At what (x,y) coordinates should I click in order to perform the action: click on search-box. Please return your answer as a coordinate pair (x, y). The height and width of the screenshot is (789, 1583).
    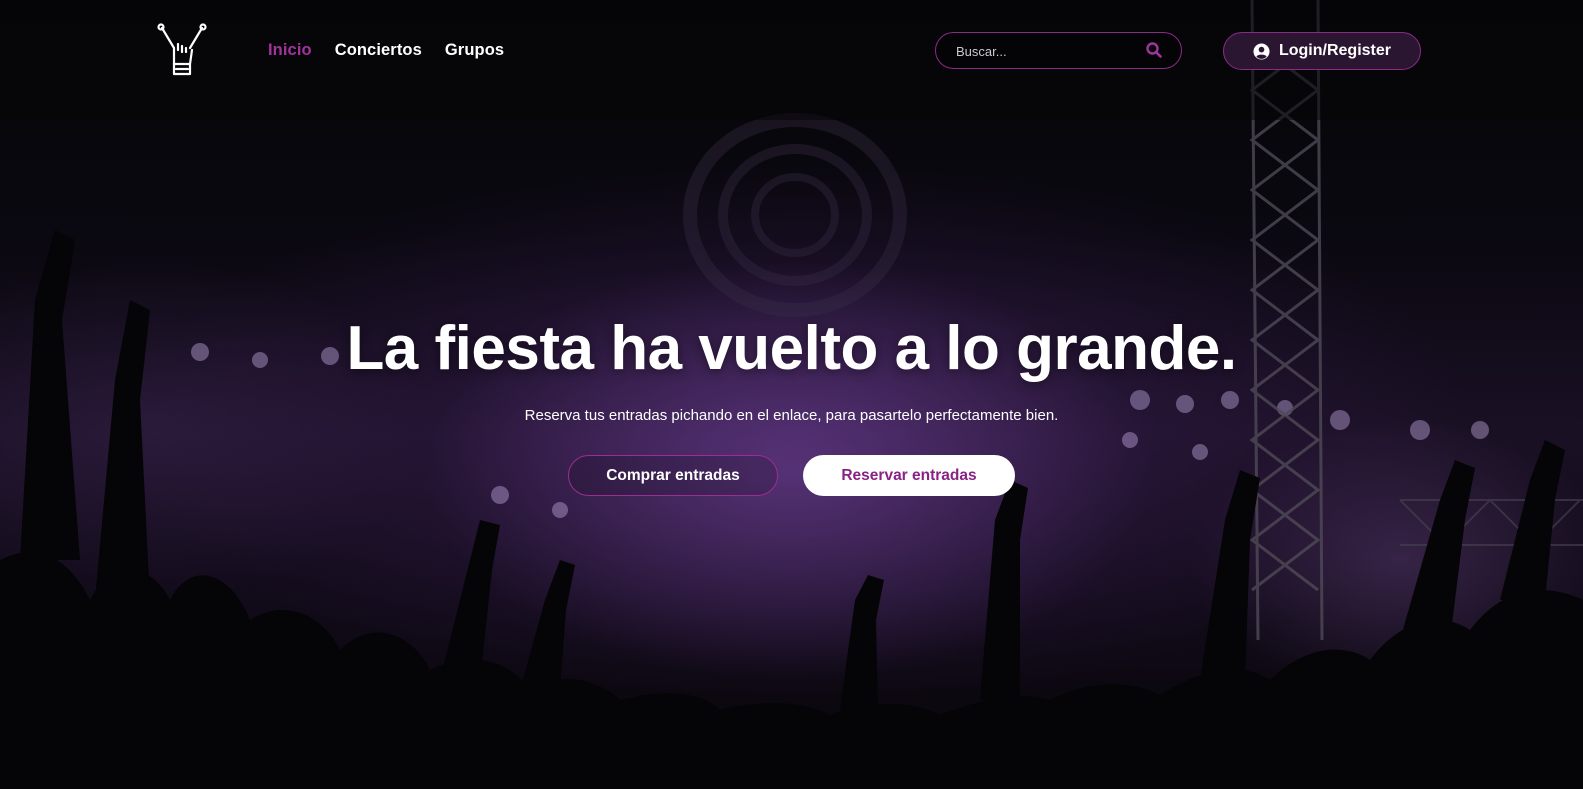
    Looking at the image, I should click on (1058, 50).